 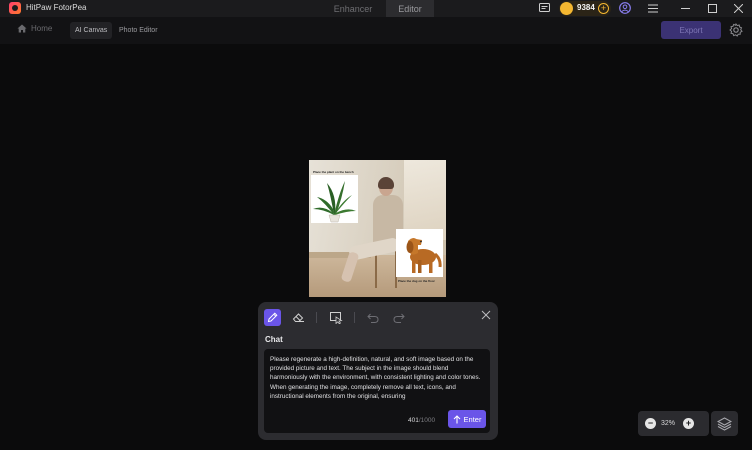 What do you see at coordinates (333, 172) in the screenshot?
I see `plant-caption: Place the plant on the bench` at bounding box center [333, 172].